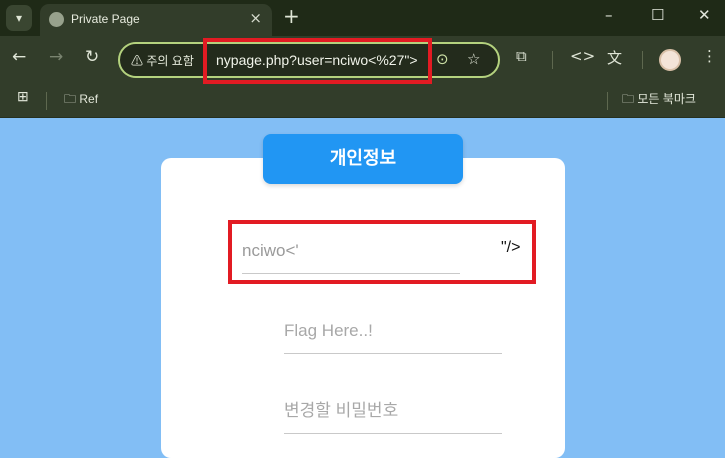 Image resolution: width=725 pixels, height=458 pixels. I want to click on window-close-icon: ✕, so click(704, 15).